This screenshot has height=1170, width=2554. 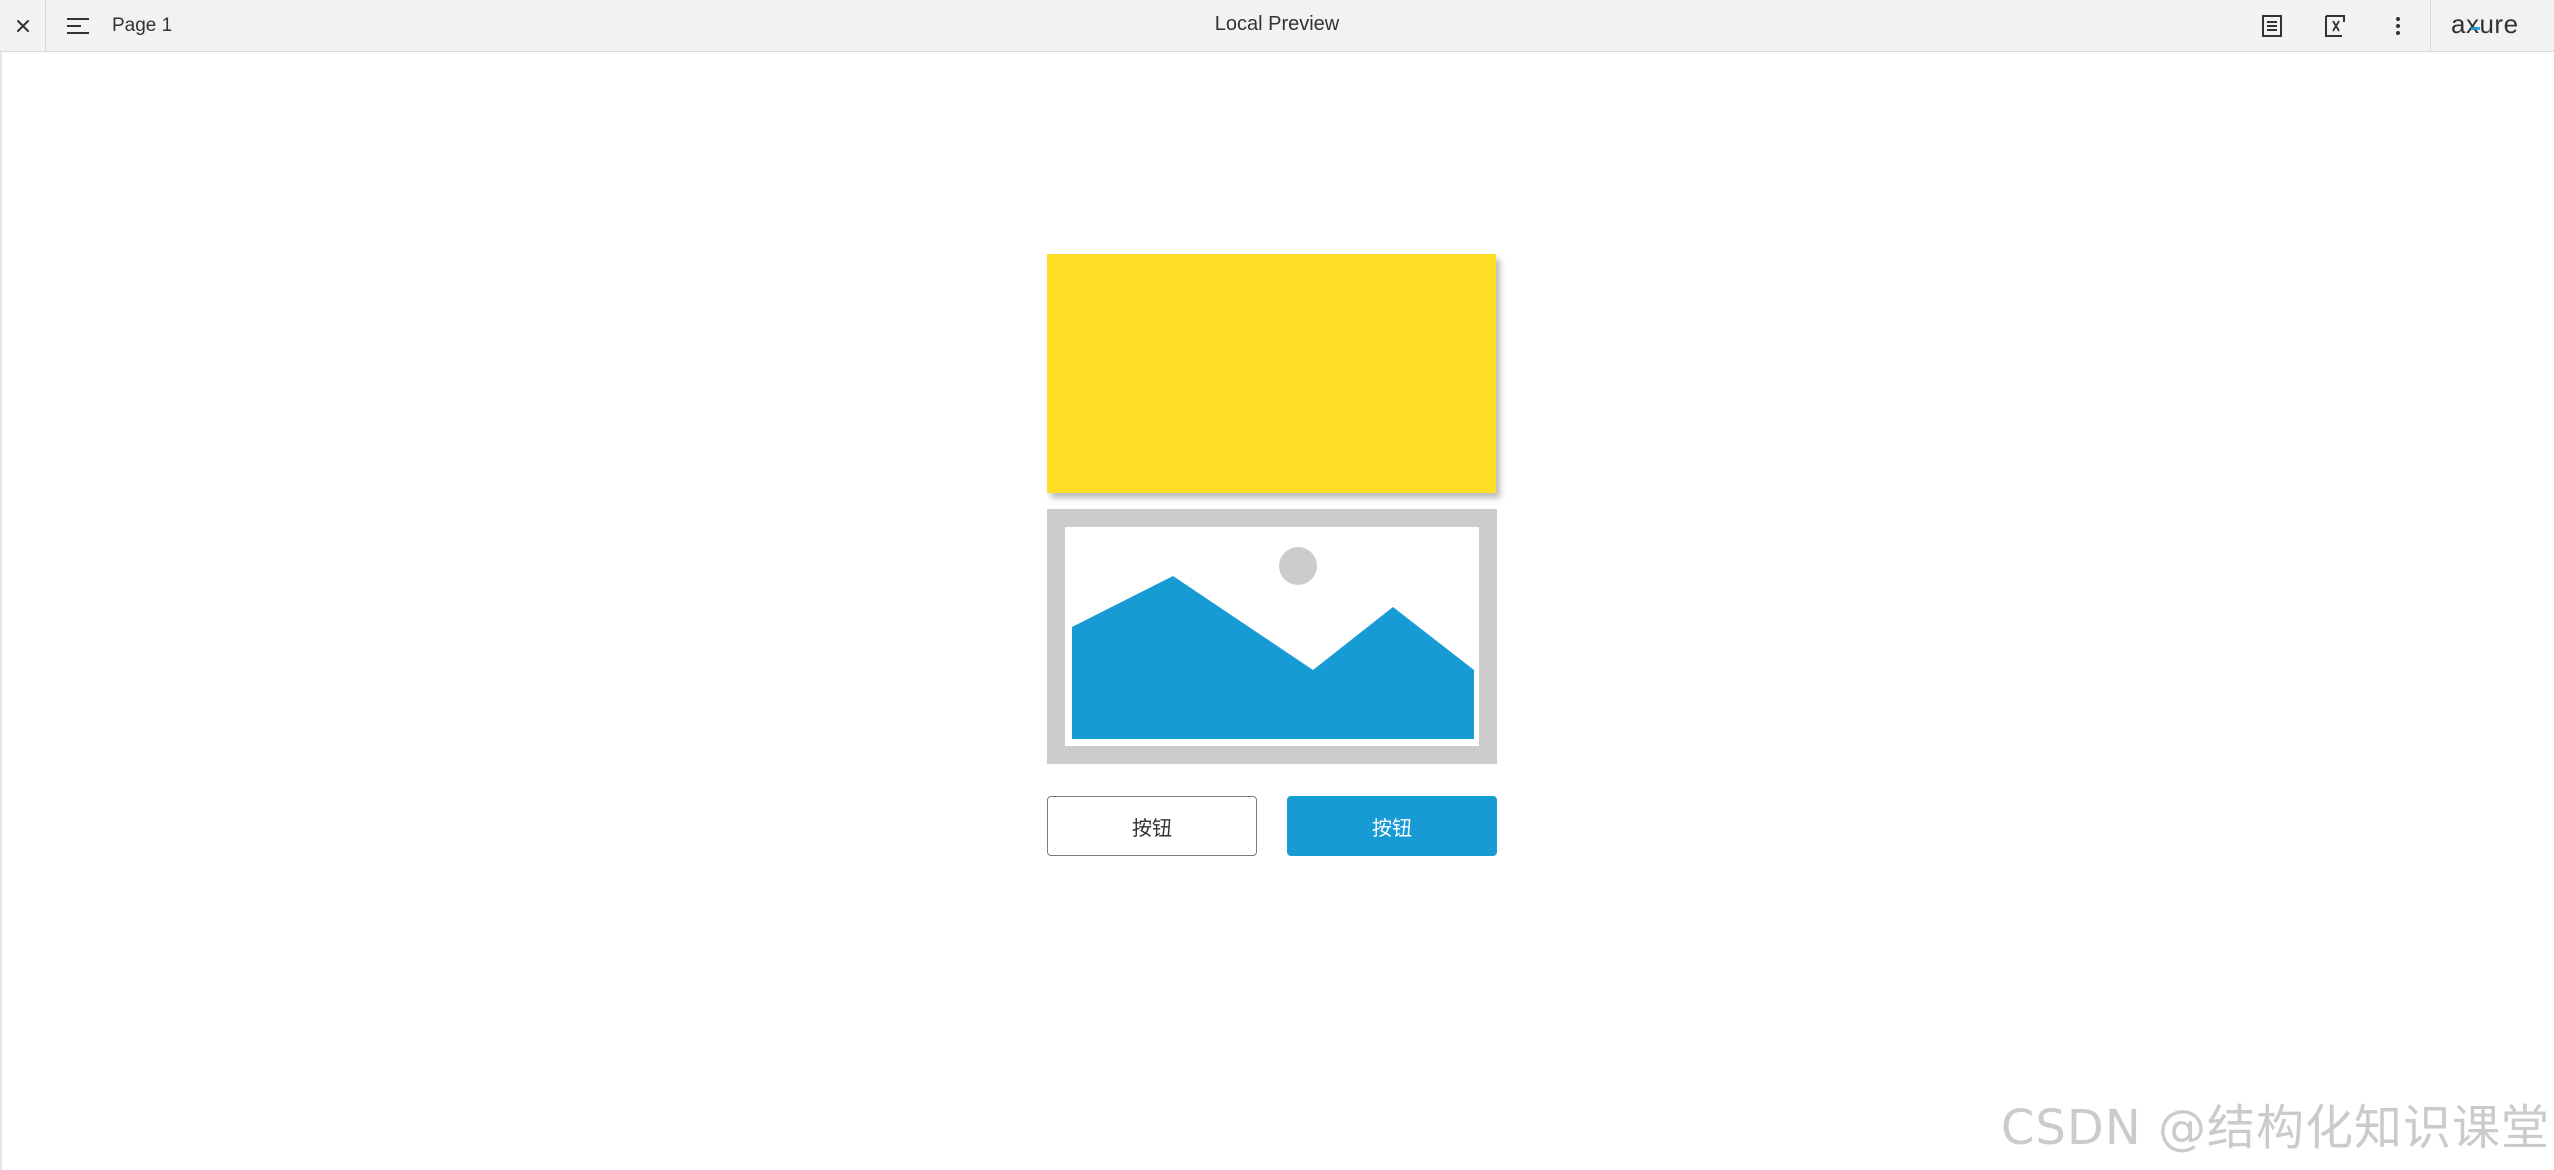 What do you see at coordinates (1273, 657) in the screenshot?
I see `mountain-shape` at bounding box center [1273, 657].